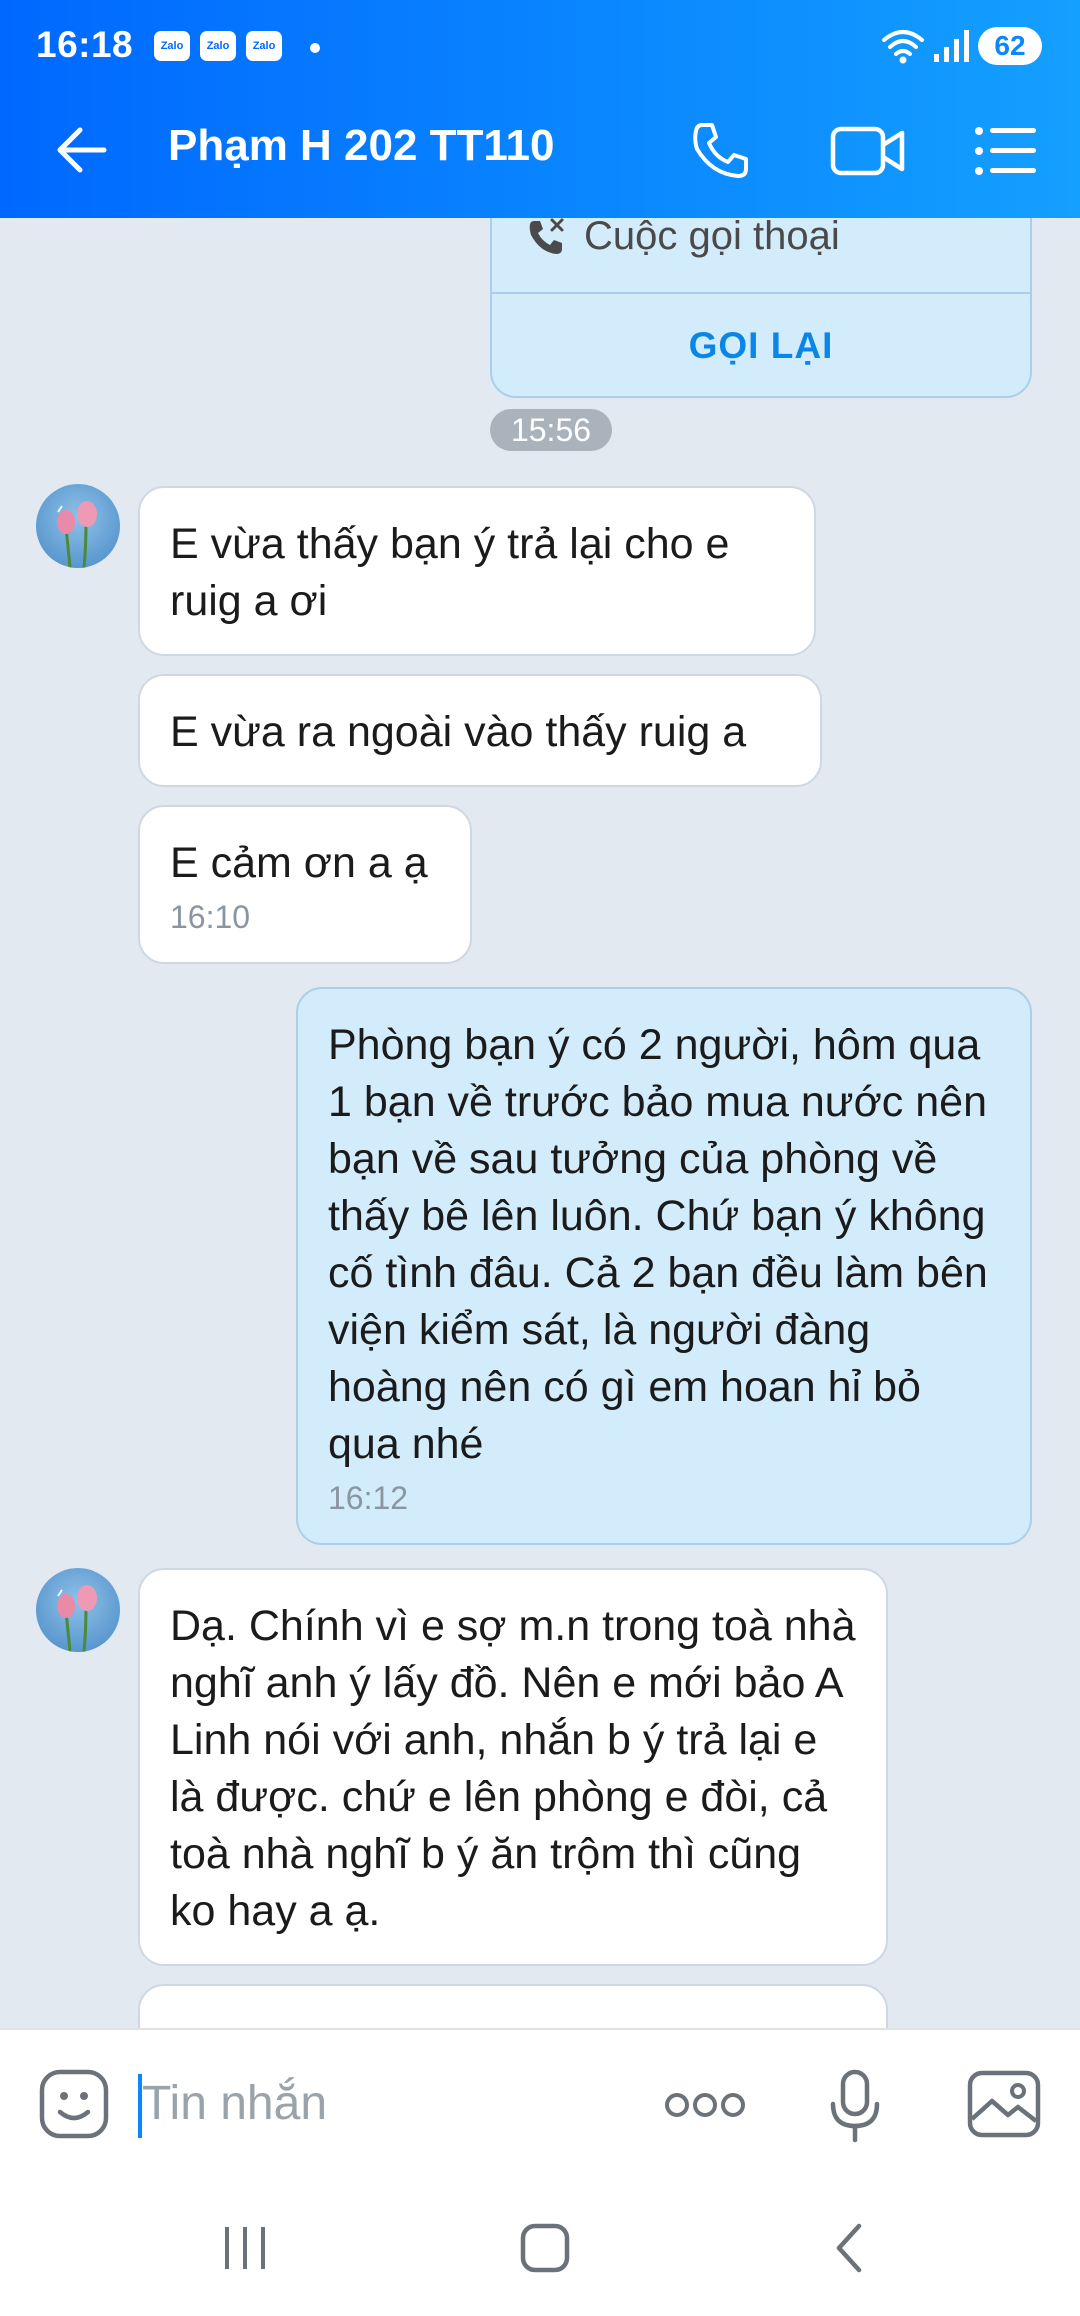  I want to click on system-navigation-bar, so click(540, 2247).